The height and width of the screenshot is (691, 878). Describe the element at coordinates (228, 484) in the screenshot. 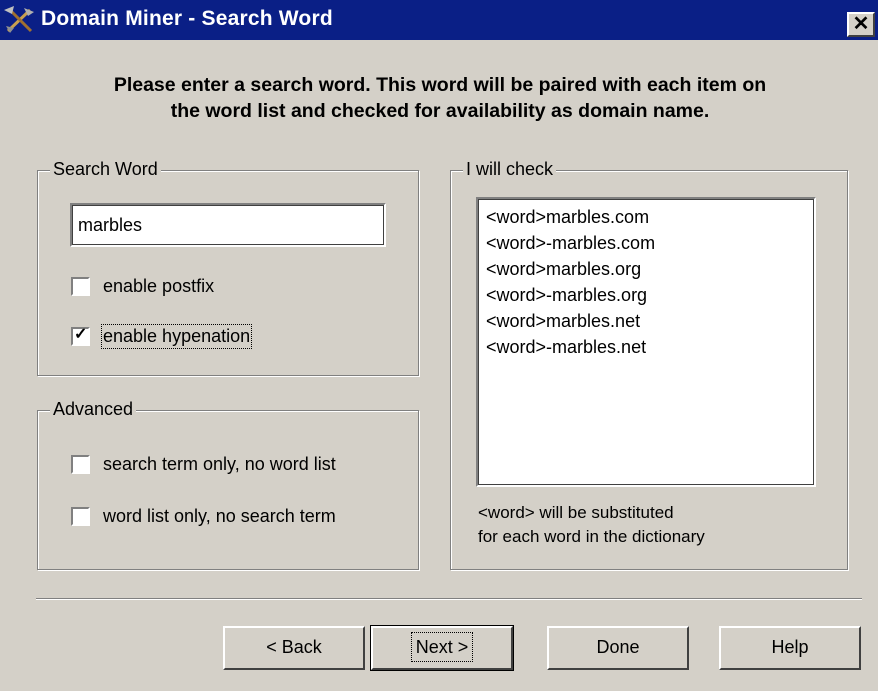

I see `advanced-group: Advanced` at that location.